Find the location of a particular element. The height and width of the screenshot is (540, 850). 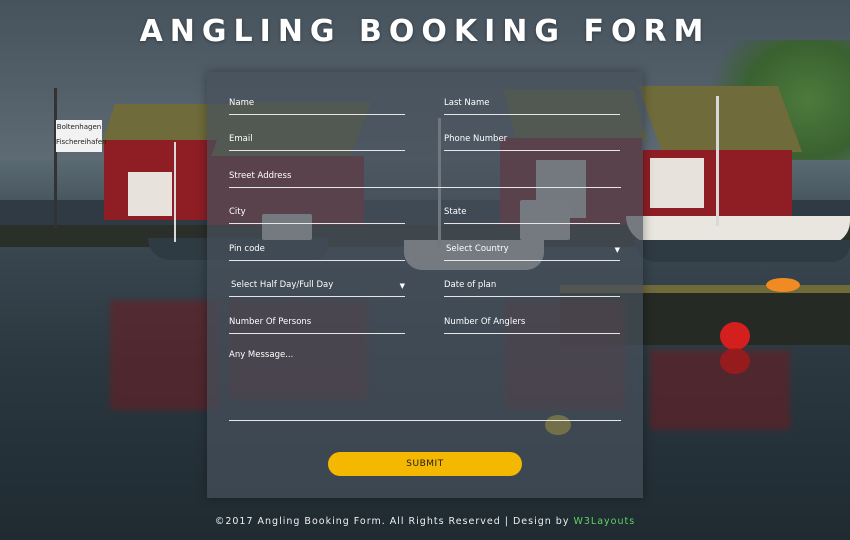

pin-code-field: Pin code is located at coordinates (317, 249).